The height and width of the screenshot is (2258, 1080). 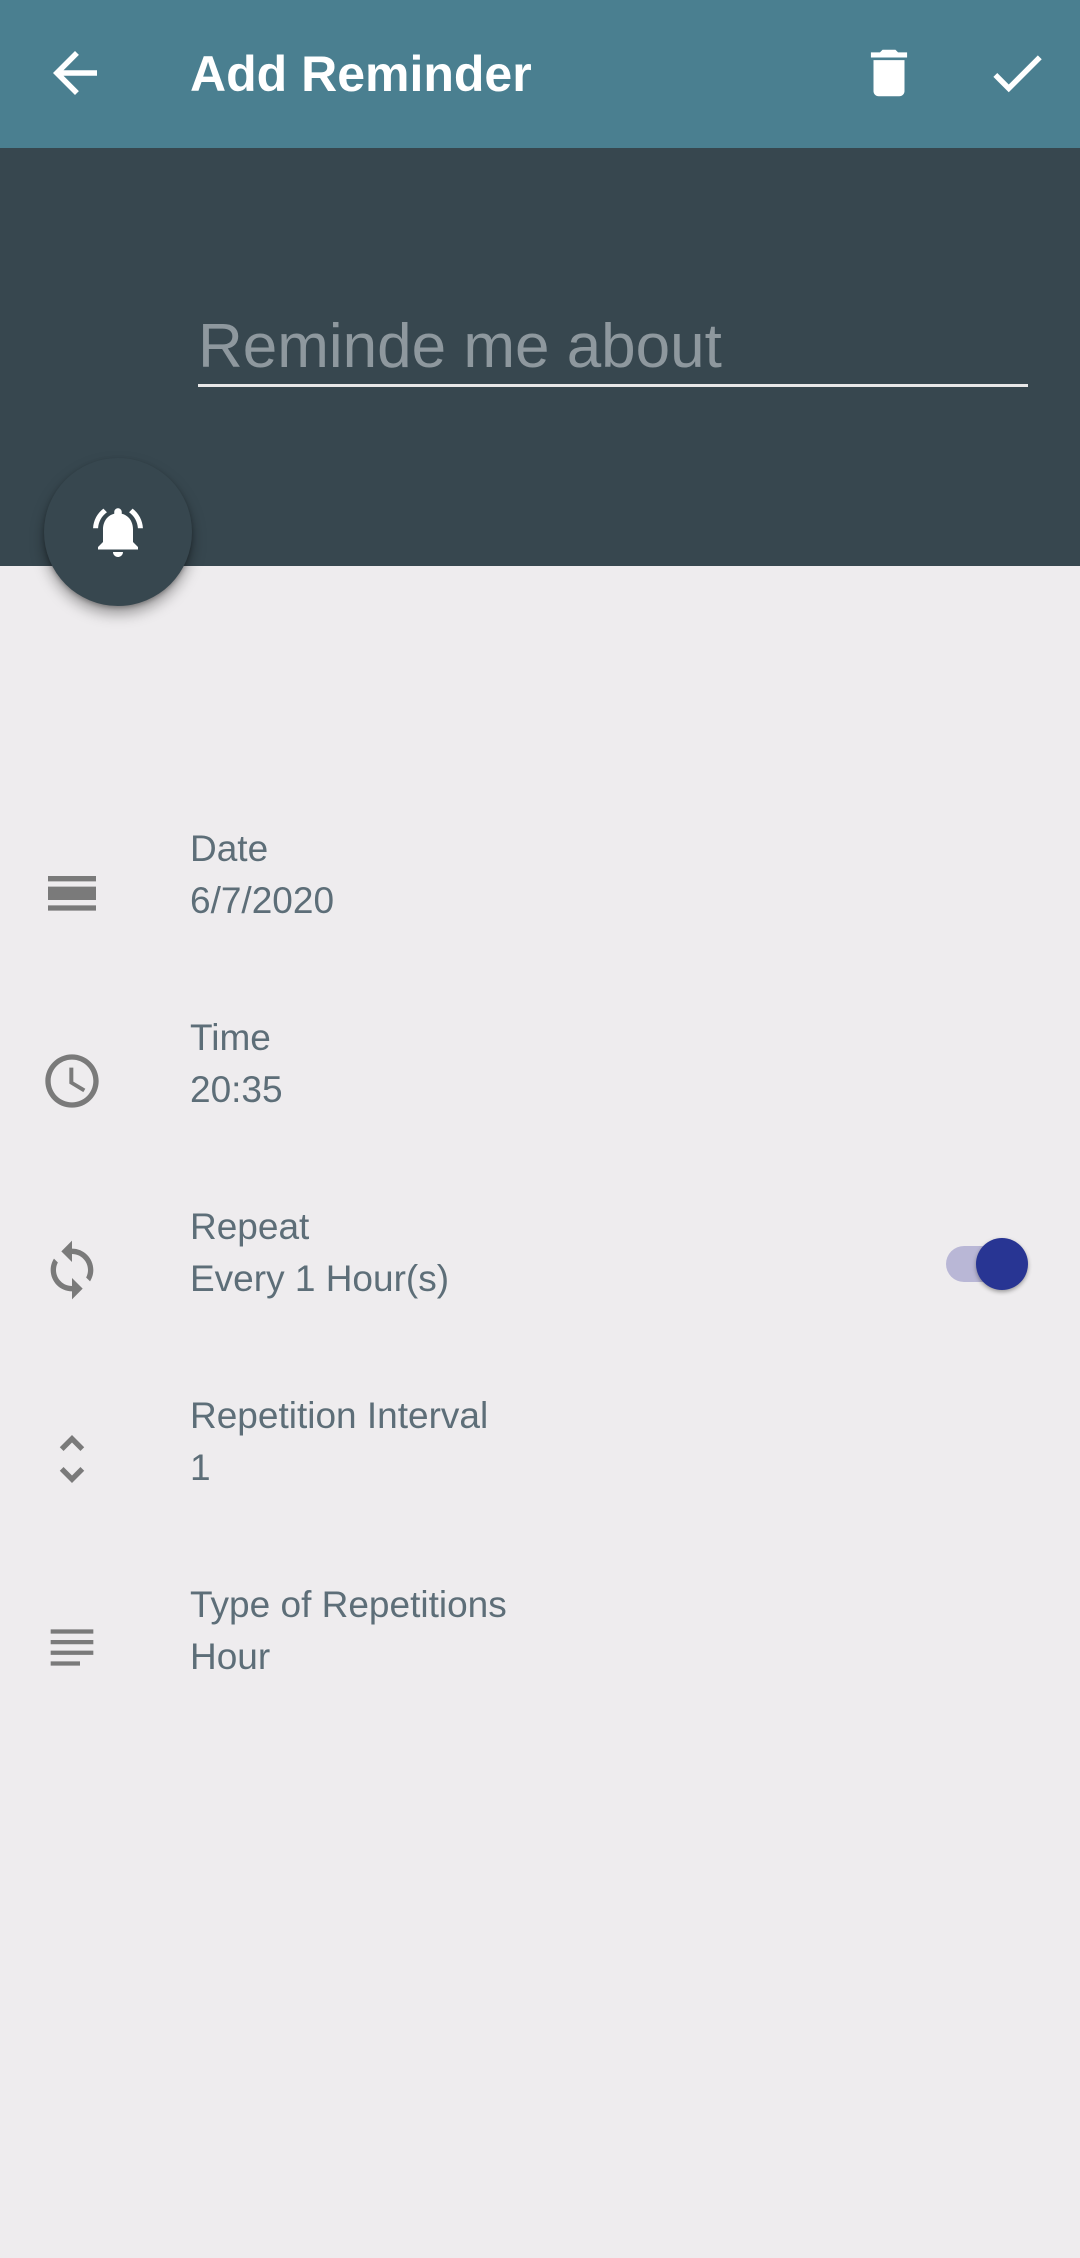 I want to click on reminder-fab, so click(x=118, y=532).